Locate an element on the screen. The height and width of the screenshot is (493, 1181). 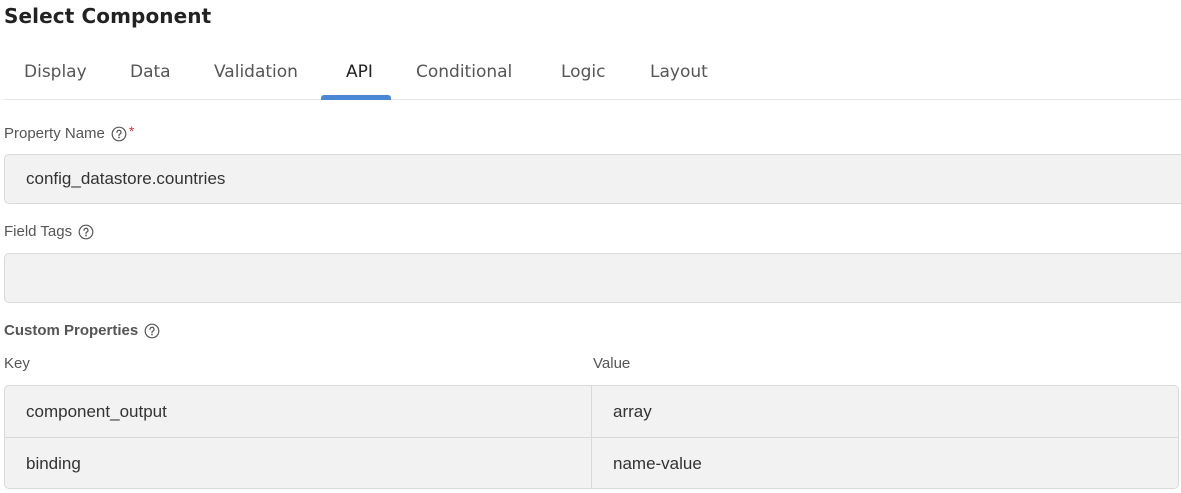
field-tags-label-text: Field Tags is located at coordinates (38, 231).